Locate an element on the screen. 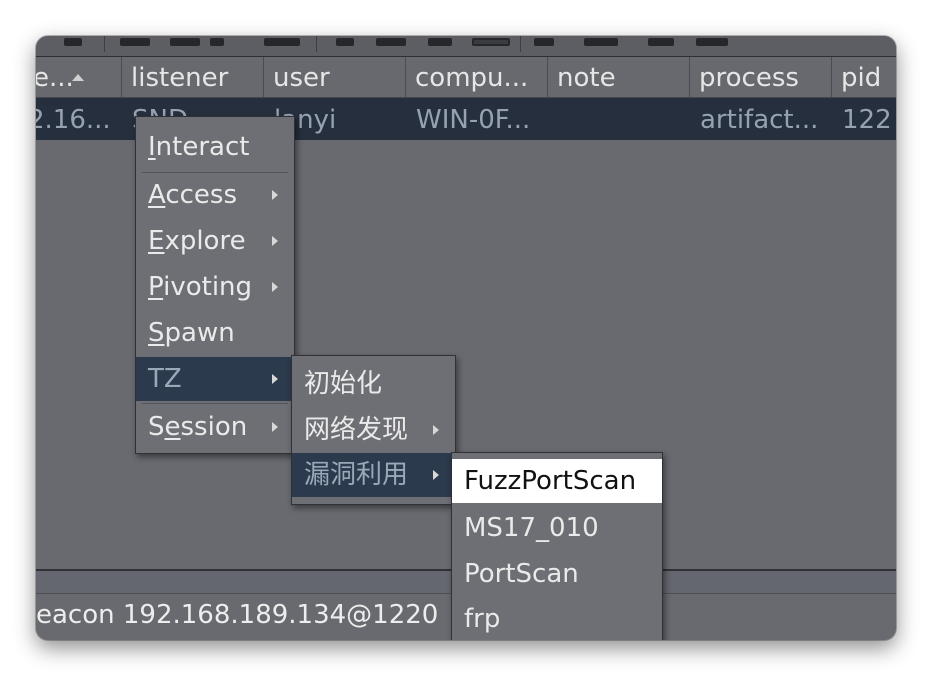 The image size is (932, 676). toolbar-icon-settings is located at coordinates (544, 42).